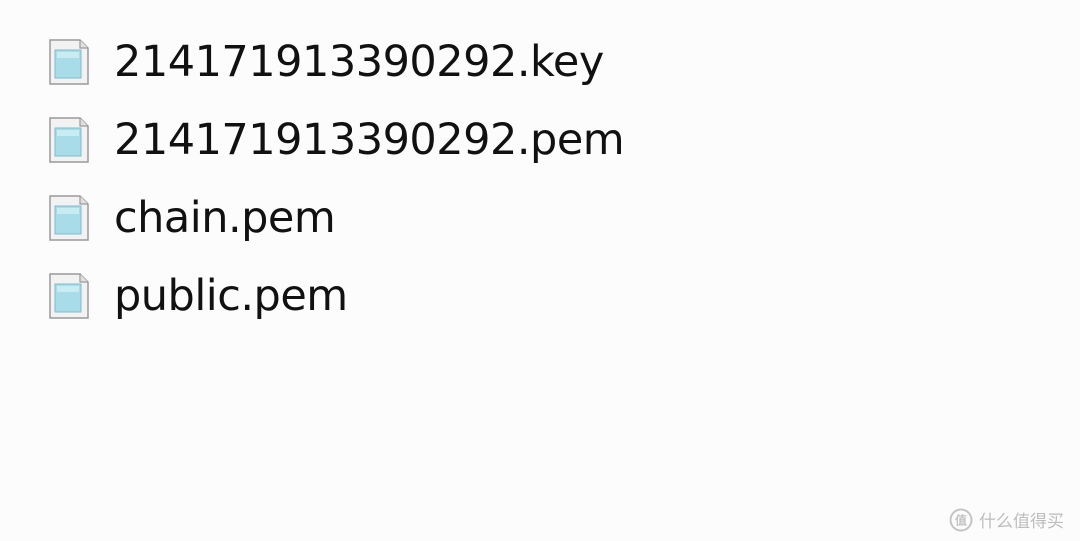  I want to click on file-item-214171913390292-pem: 214171913390292.pem, so click(335, 140).